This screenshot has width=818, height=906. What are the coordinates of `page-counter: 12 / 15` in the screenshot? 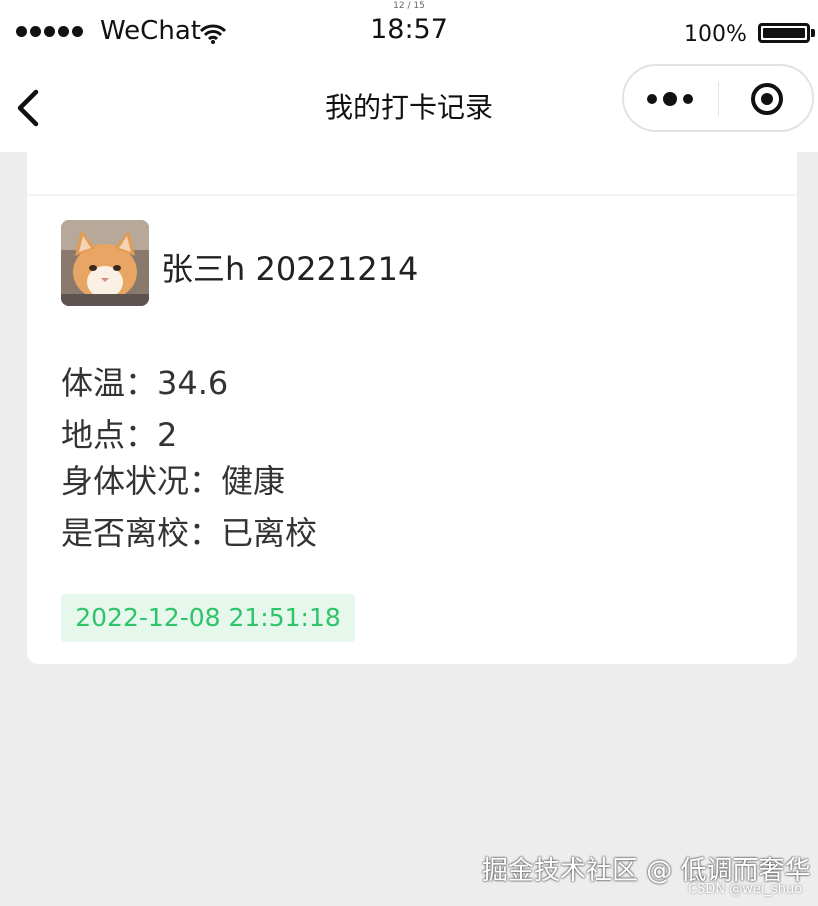 It's located at (409, 6).